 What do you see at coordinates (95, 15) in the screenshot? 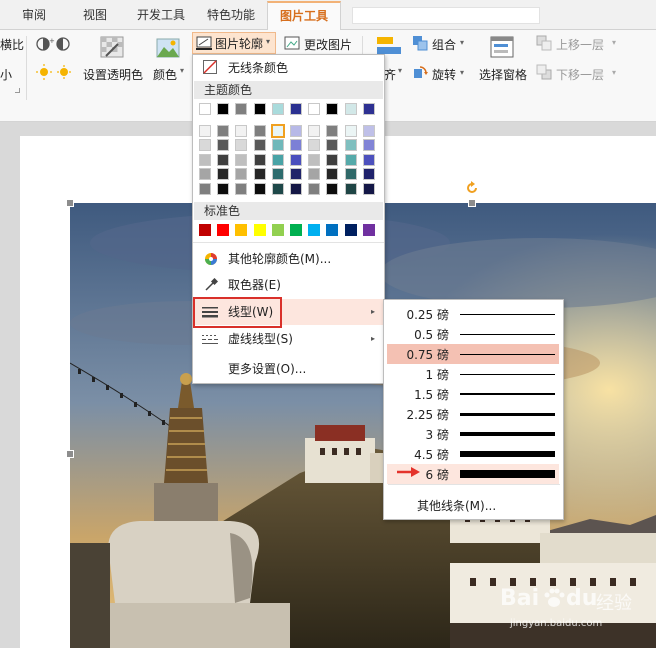
I see `tab-view: 视图` at bounding box center [95, 15].